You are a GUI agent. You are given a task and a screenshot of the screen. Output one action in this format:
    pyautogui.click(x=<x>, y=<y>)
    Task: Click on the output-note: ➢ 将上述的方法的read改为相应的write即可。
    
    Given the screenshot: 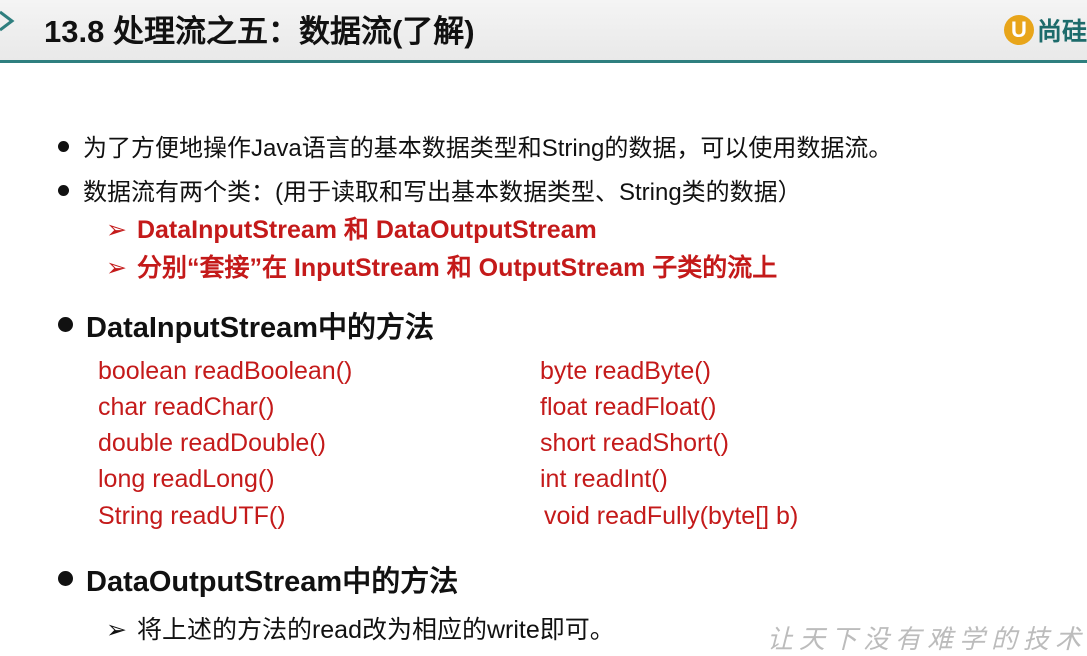 What is the action you would take?
    pyautogui.click(x=360, y=628)
    